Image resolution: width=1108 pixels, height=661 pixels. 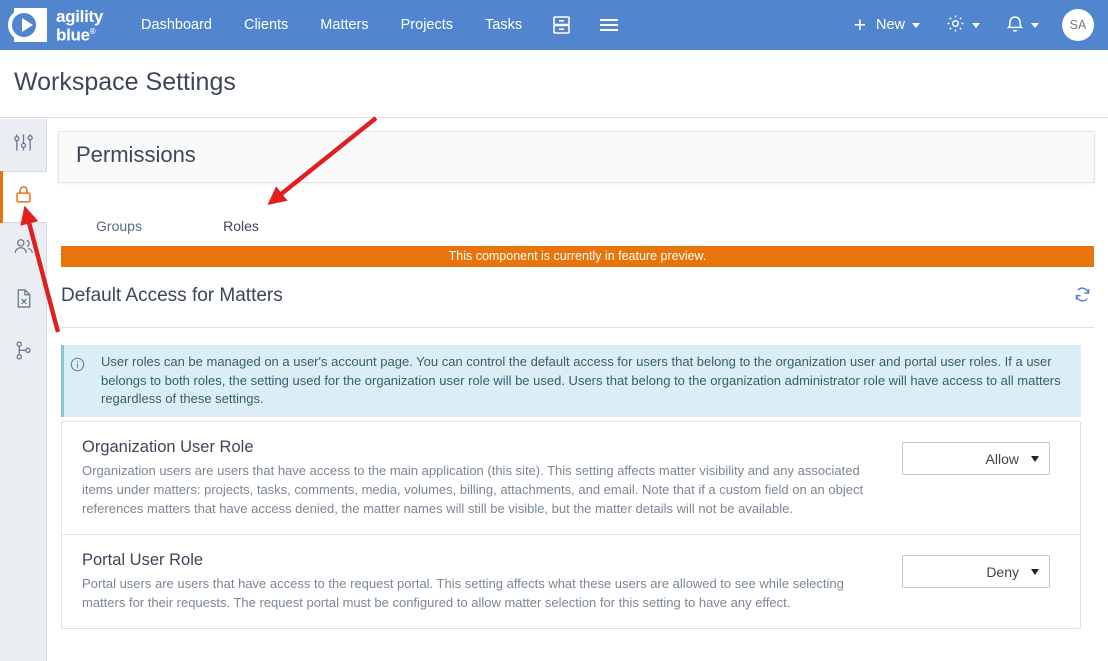 What do you see at coordinates (427, 25) in the screenshot?
I see `nav-projects: Projects` at bounding box center [427, 25].